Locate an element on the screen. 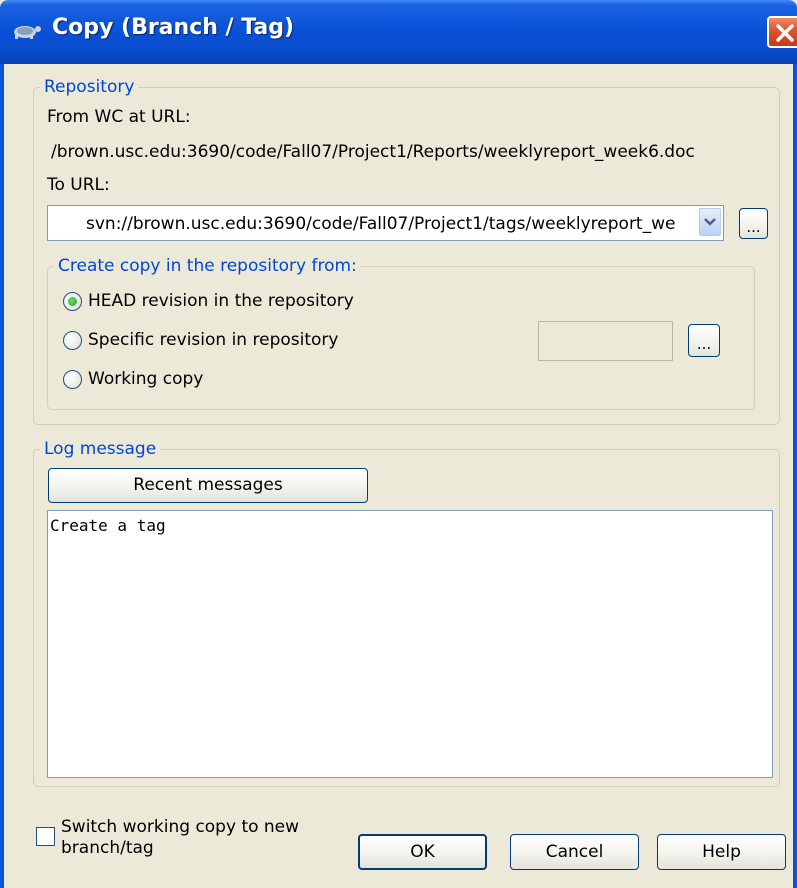 This screenshot has width=797, height=888. repository-legend: Repository is located at coordinates (89, 87).